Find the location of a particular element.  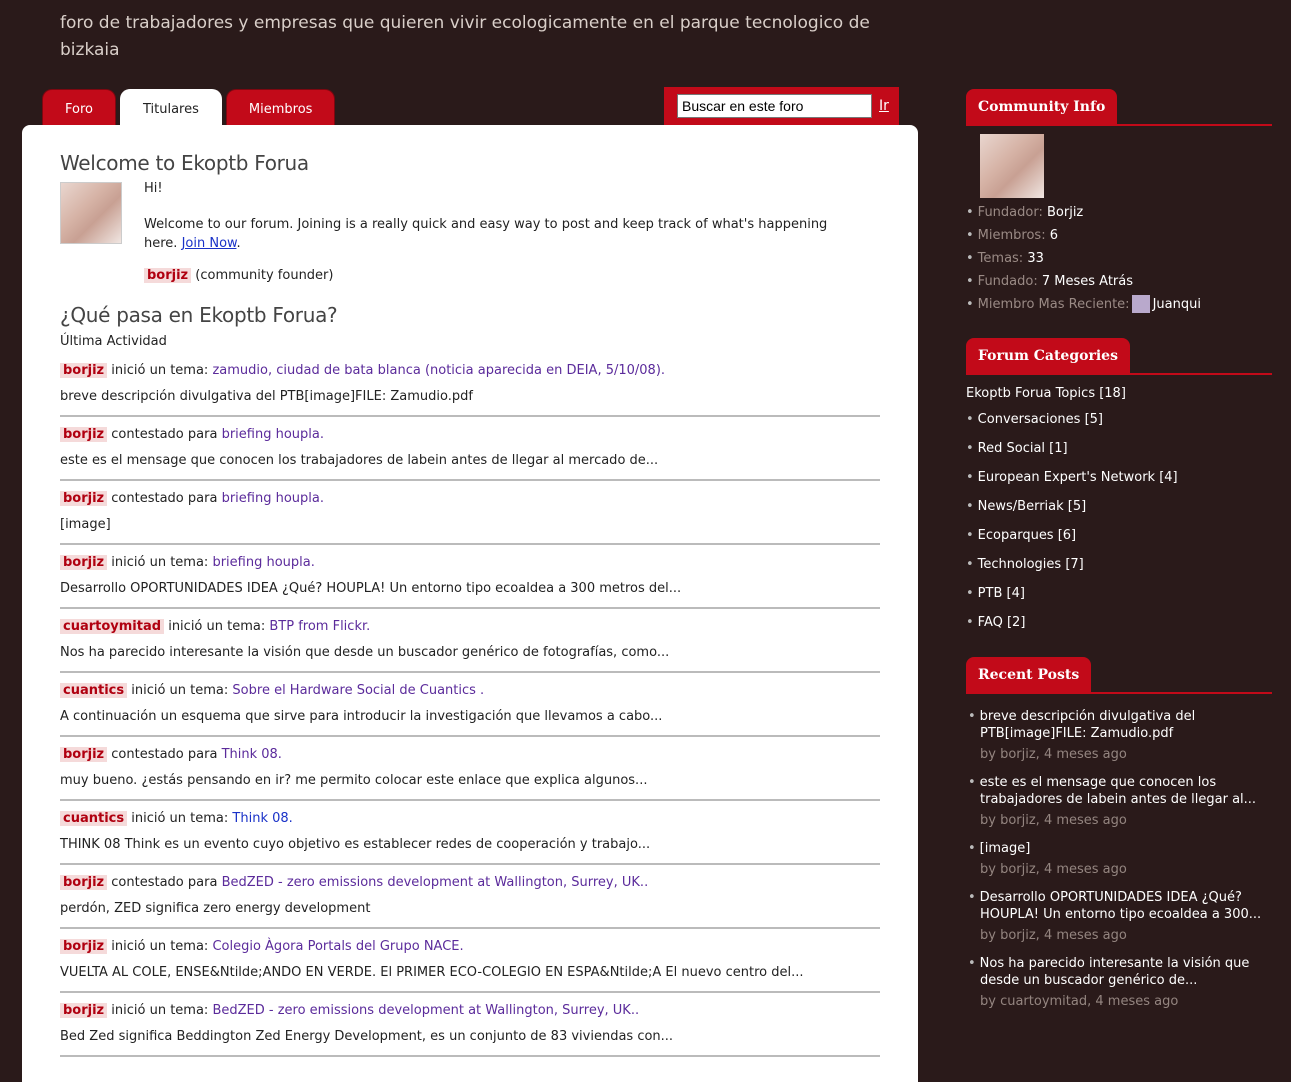

category-item: • Conversaciones [5] is located at coordinates (1119, 419).